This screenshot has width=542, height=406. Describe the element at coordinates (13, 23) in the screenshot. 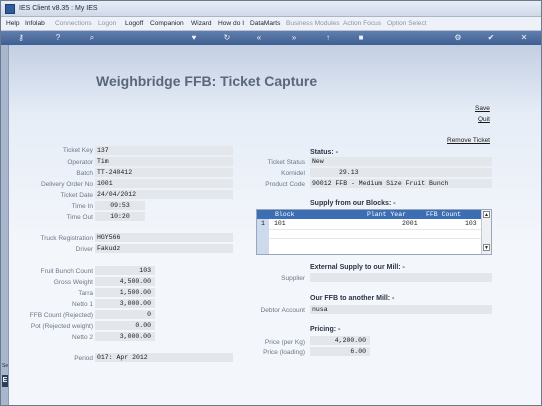

I see `menu-help: Help` at that location.